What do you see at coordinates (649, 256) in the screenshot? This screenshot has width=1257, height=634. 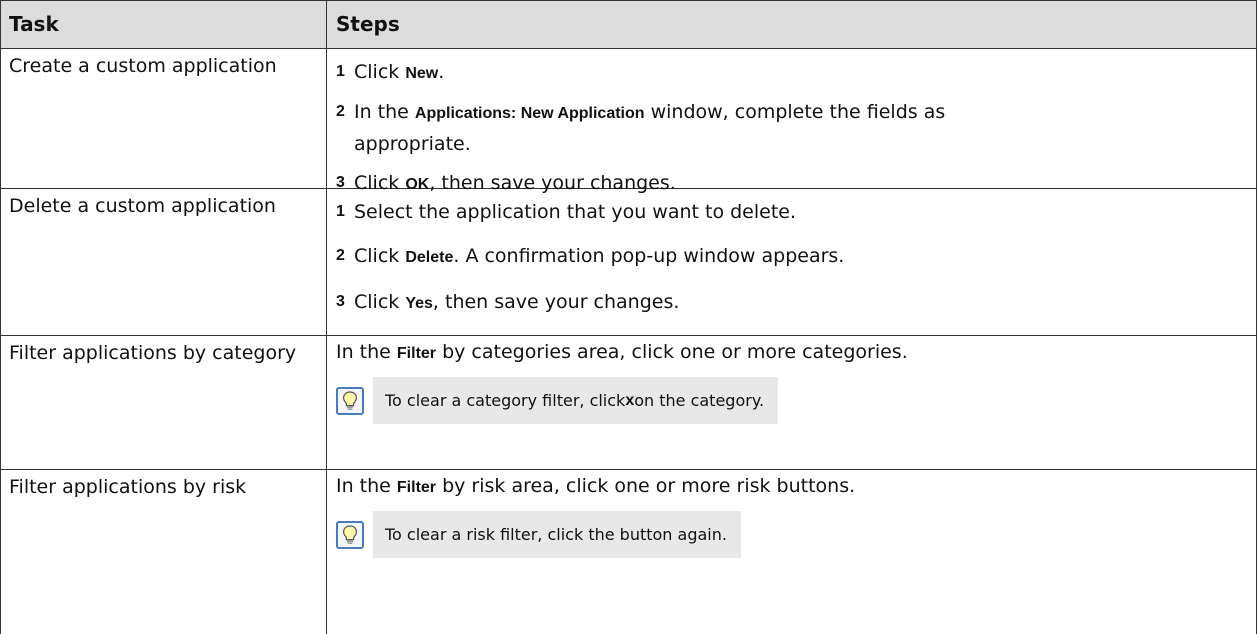 I see `step-text: . A confirmation pop-up window appears.` at bounding box center [649, 256].